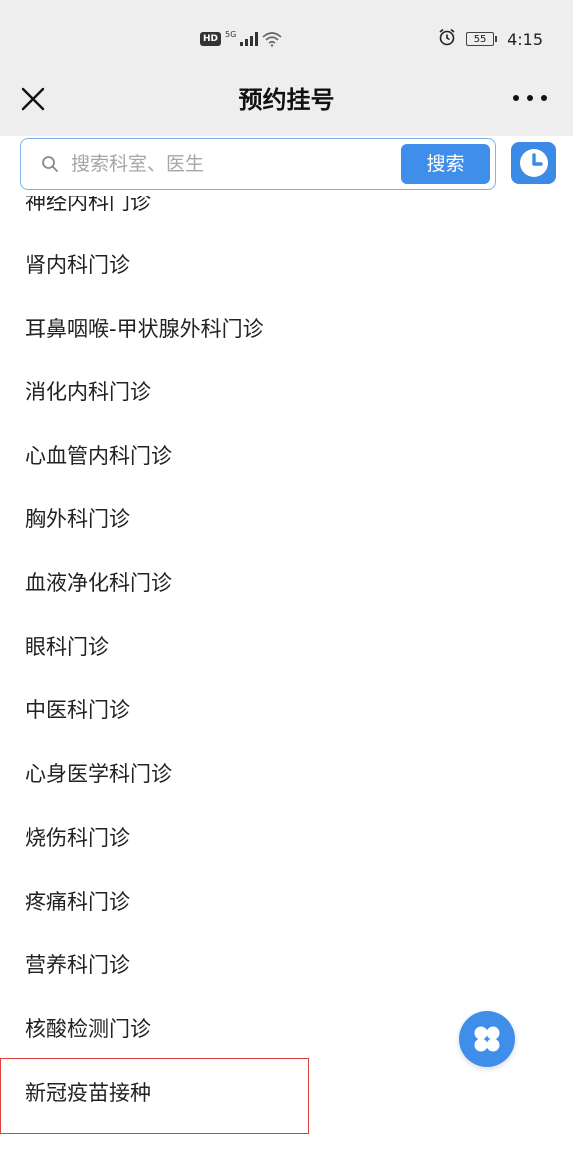  I want to click on clock-icon, so click(533, 163).